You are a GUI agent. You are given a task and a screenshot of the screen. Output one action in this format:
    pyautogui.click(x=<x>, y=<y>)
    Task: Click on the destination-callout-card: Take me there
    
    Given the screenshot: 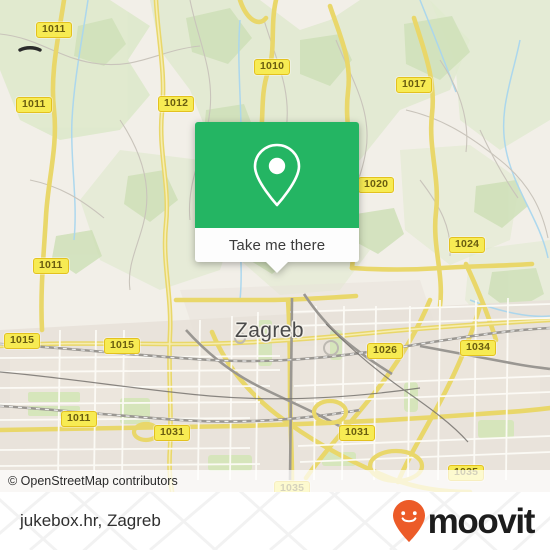 What is the action you would take?
    pyautogui.click(x=277, y=197)
    